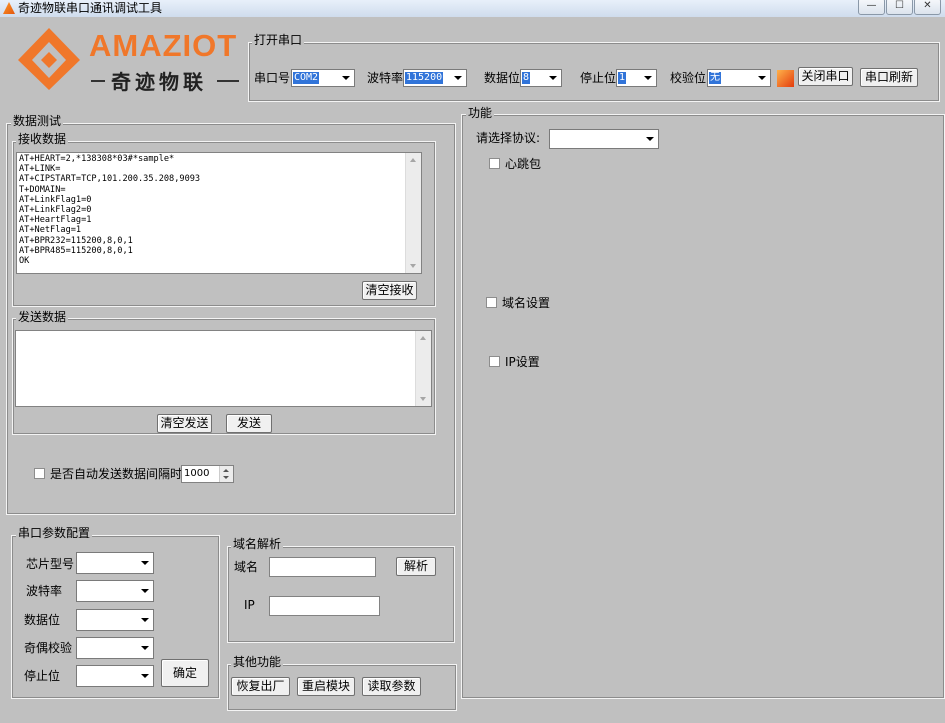 The image size is (945, 723). I want to click on interval-spinbox: 1000, so click(207, 474).